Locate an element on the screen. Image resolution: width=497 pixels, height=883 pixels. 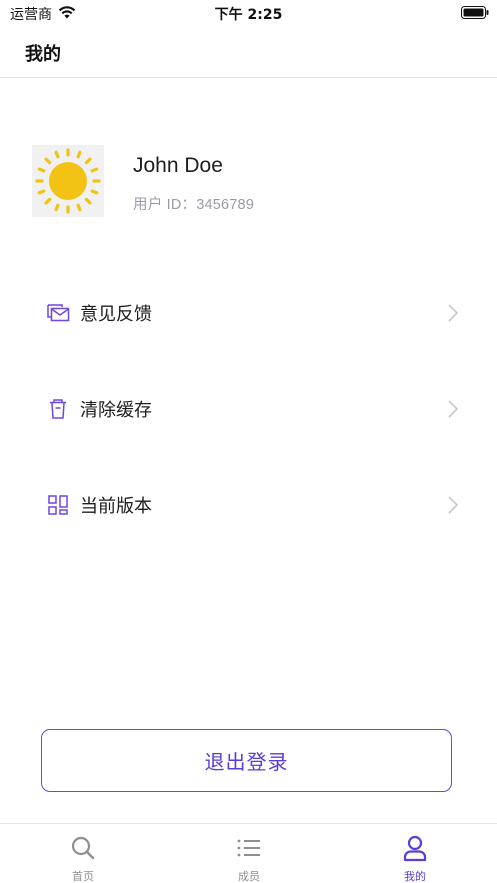
list-icon is located at coordinates (248, 848).